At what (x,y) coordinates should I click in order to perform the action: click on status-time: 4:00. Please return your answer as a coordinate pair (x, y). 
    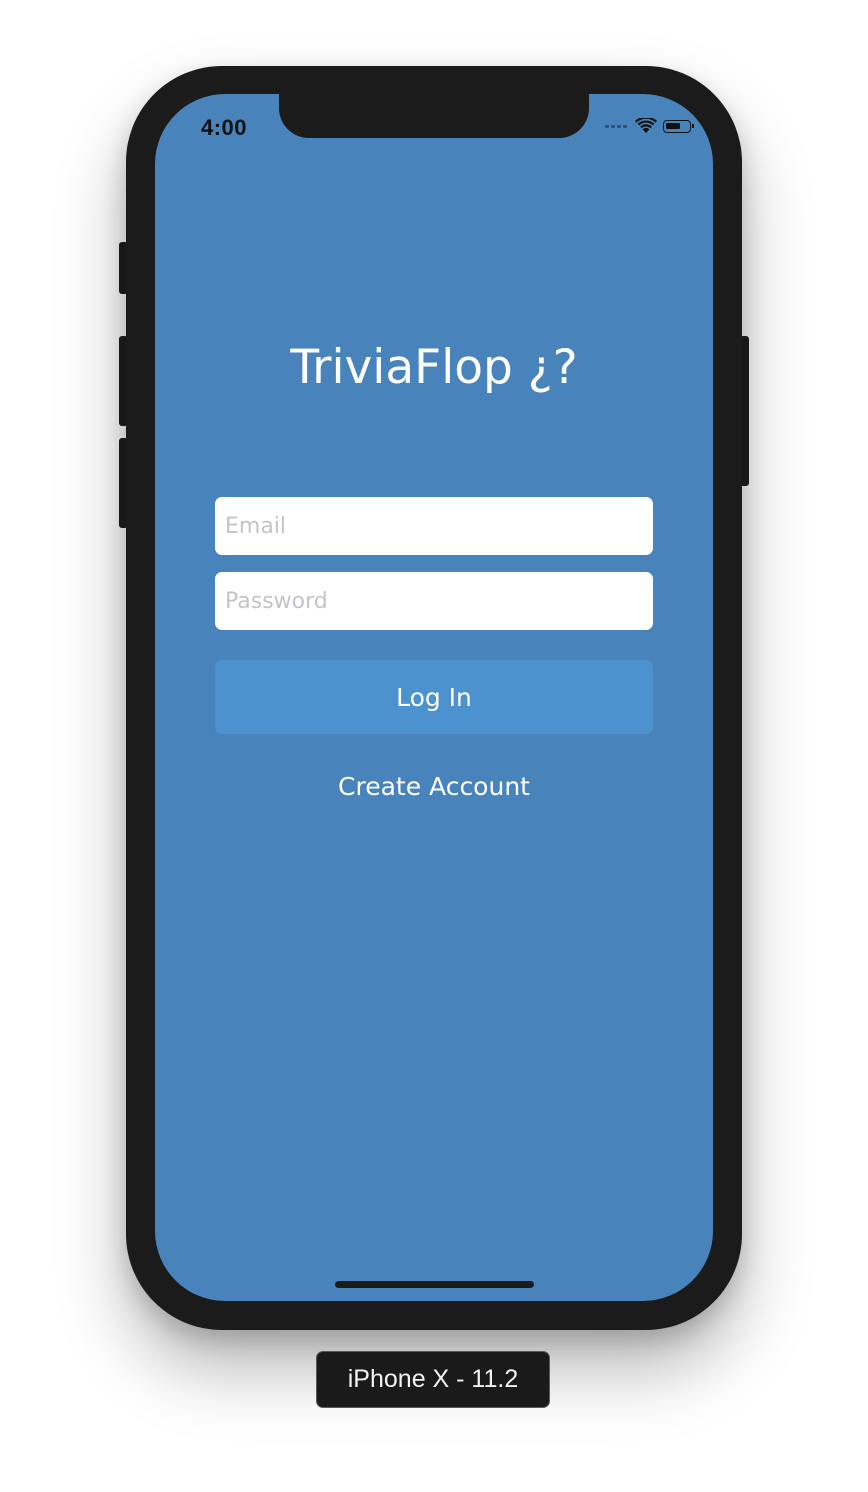
    Looking at the image, I should click on (224, 127).